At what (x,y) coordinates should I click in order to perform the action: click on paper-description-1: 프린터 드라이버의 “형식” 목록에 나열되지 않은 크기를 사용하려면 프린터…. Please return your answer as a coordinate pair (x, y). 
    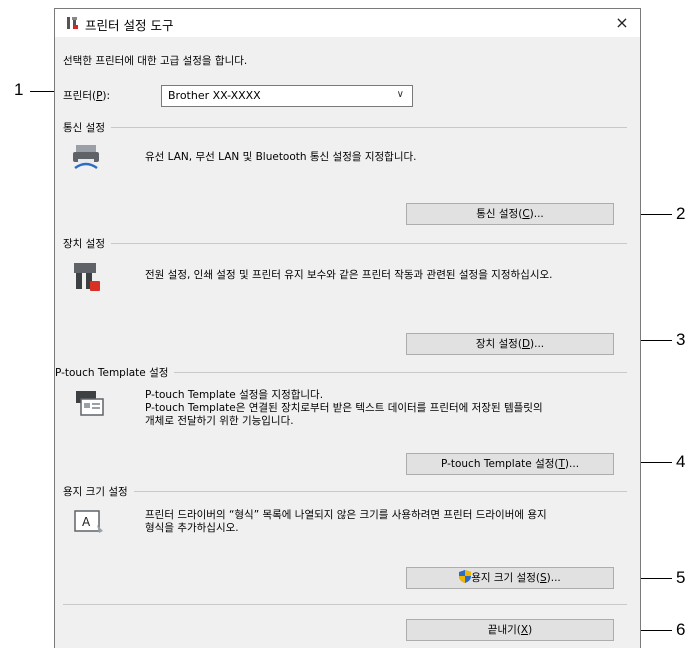
    Looking at the image, I should click on (346, 515).